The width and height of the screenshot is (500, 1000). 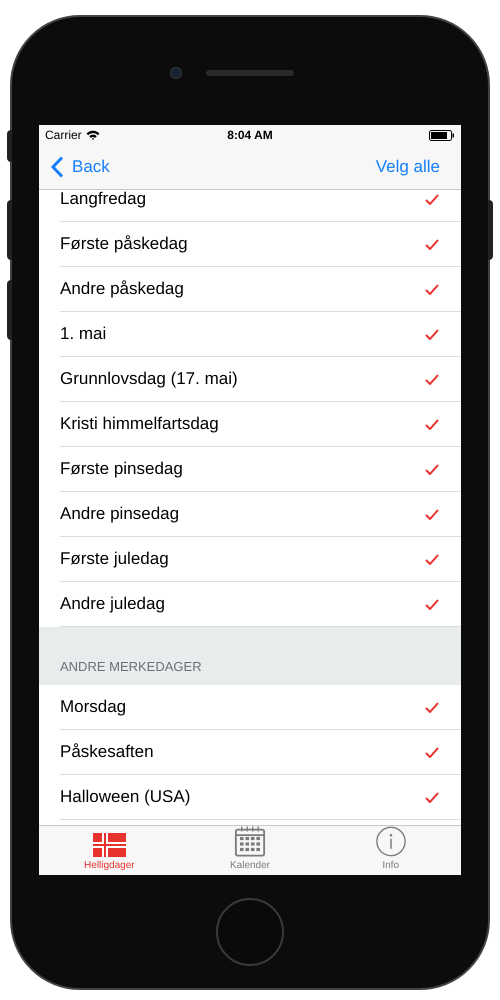 What do you see at coordinates (260, 469) in the screenshot?
I see `list-item: Første pinsedag` at bounding box center [260, 469].